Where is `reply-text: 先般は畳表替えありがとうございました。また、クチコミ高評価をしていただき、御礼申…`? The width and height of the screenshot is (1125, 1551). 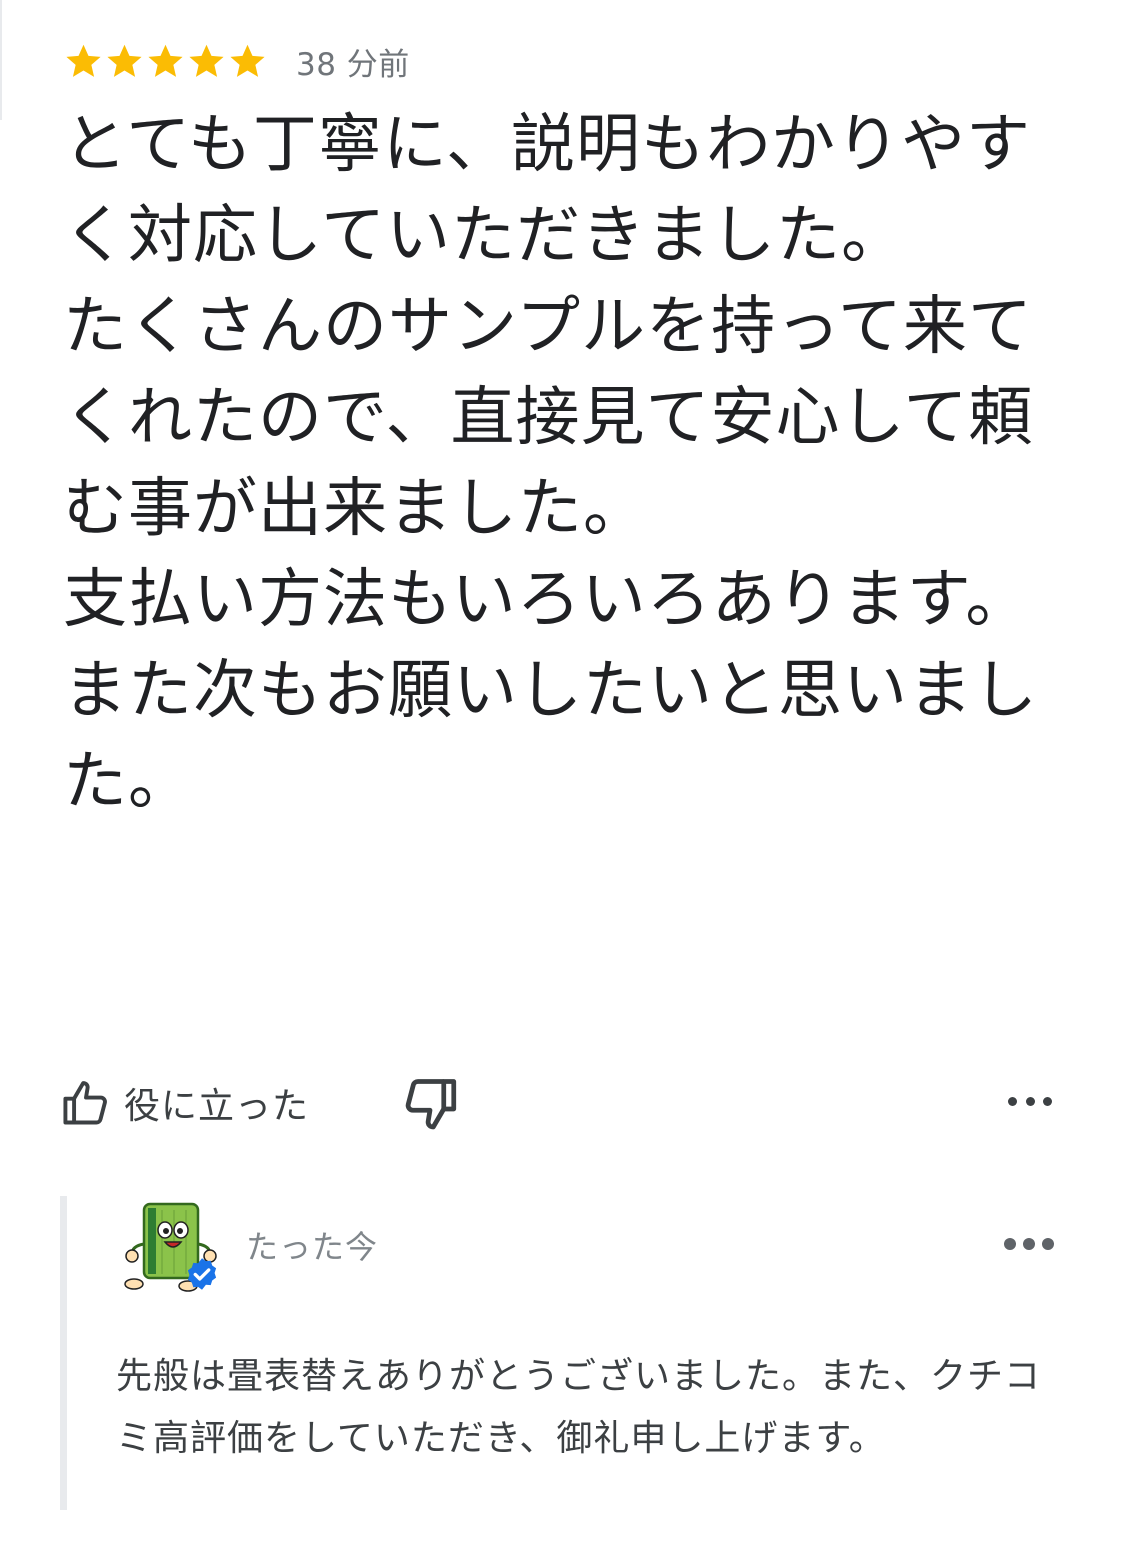
reply-text: 先般は畳表替えありがとうございました。また、クチコミ高評価をしていただき、御礼申… is located at coordinates (579, 1407).